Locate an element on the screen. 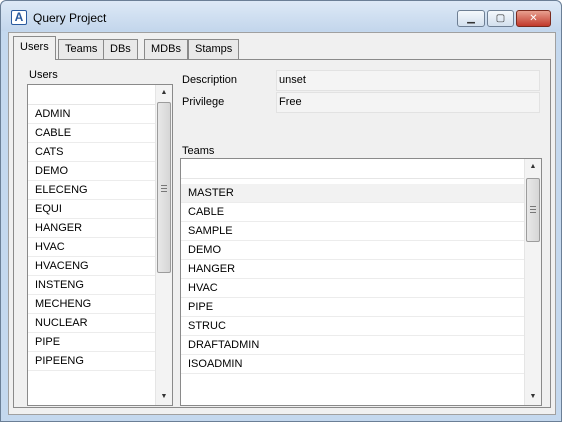 This screenshot has width=562, height=422. privilege-label: Privilege is located at coordinates (203, 102).